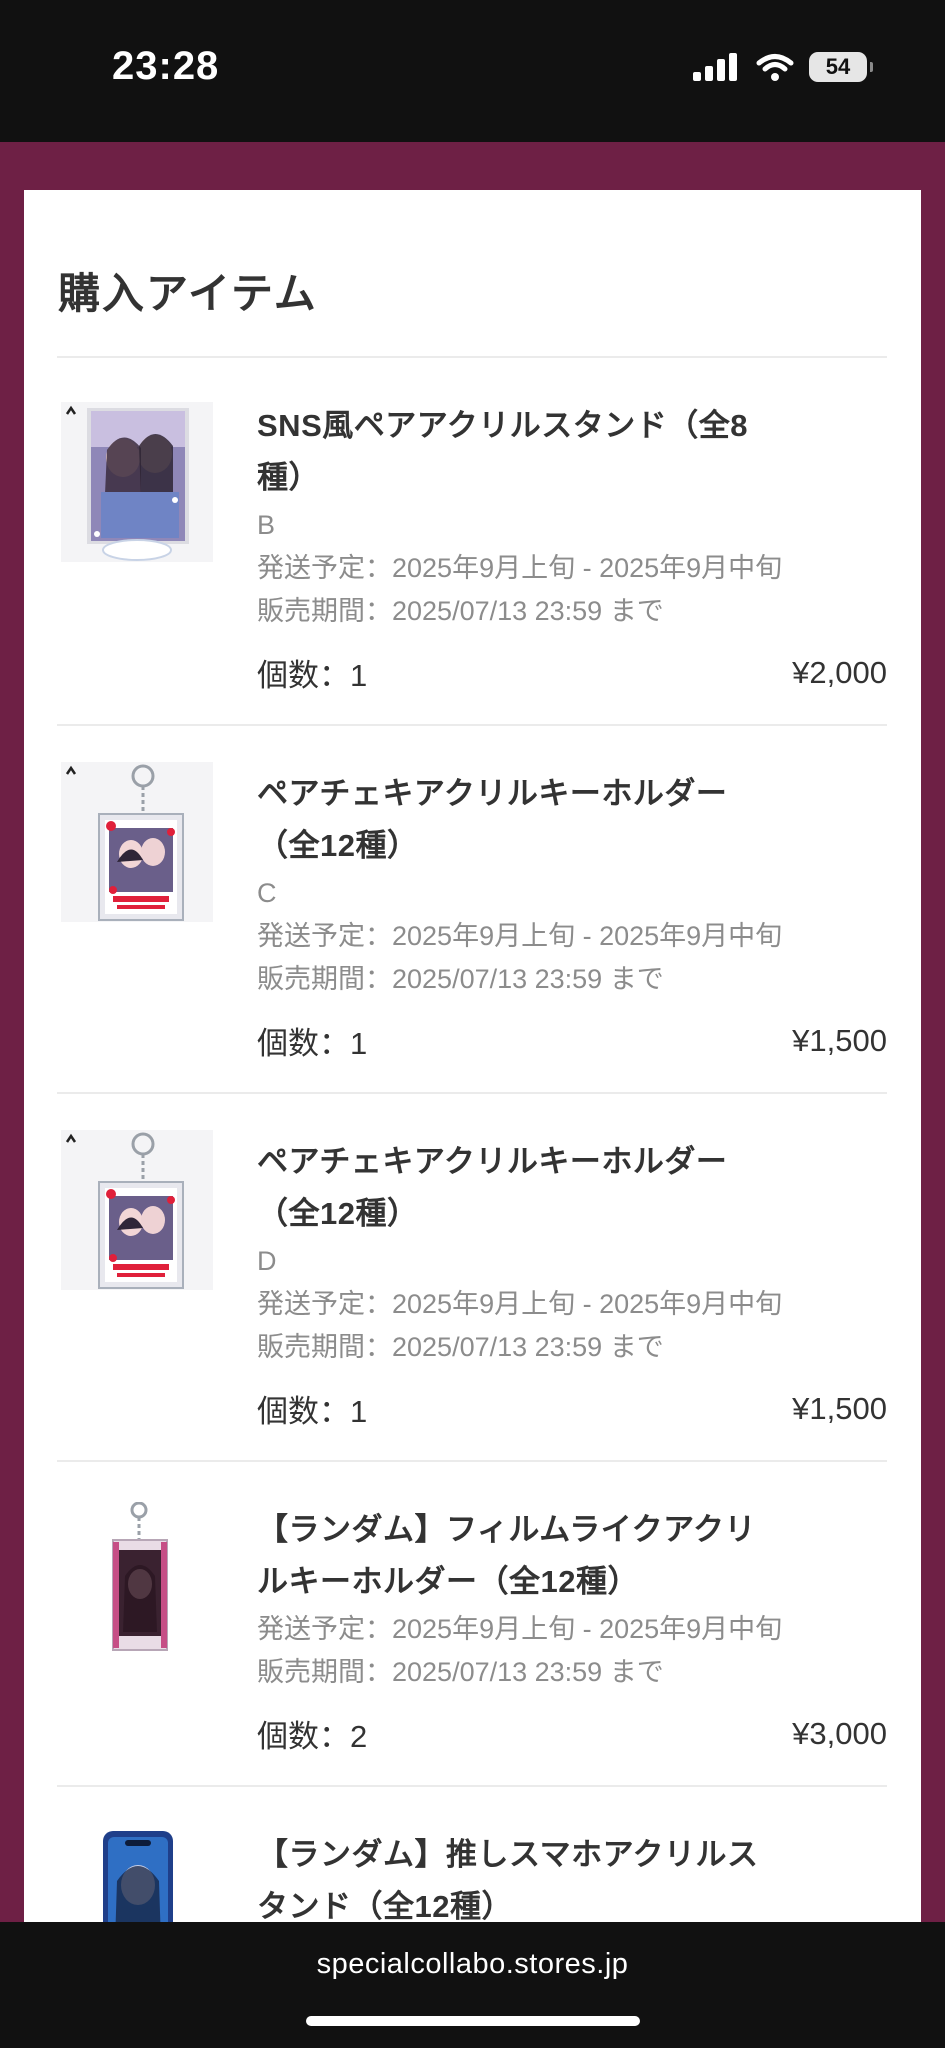  I want to click on status-time: 23:28, so click(166, 66).